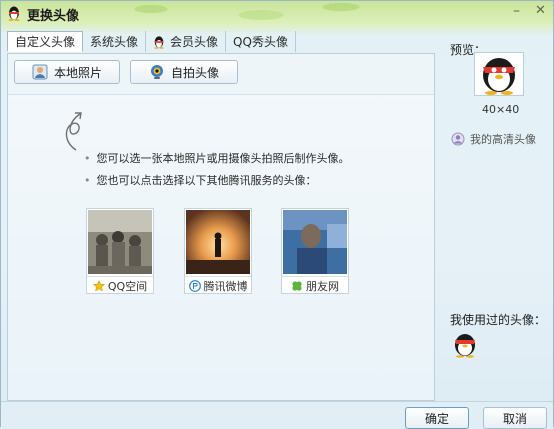 This screenshot has height=429, width=554. I want to click on tab-label: 自定义头像, so click(45, 42).